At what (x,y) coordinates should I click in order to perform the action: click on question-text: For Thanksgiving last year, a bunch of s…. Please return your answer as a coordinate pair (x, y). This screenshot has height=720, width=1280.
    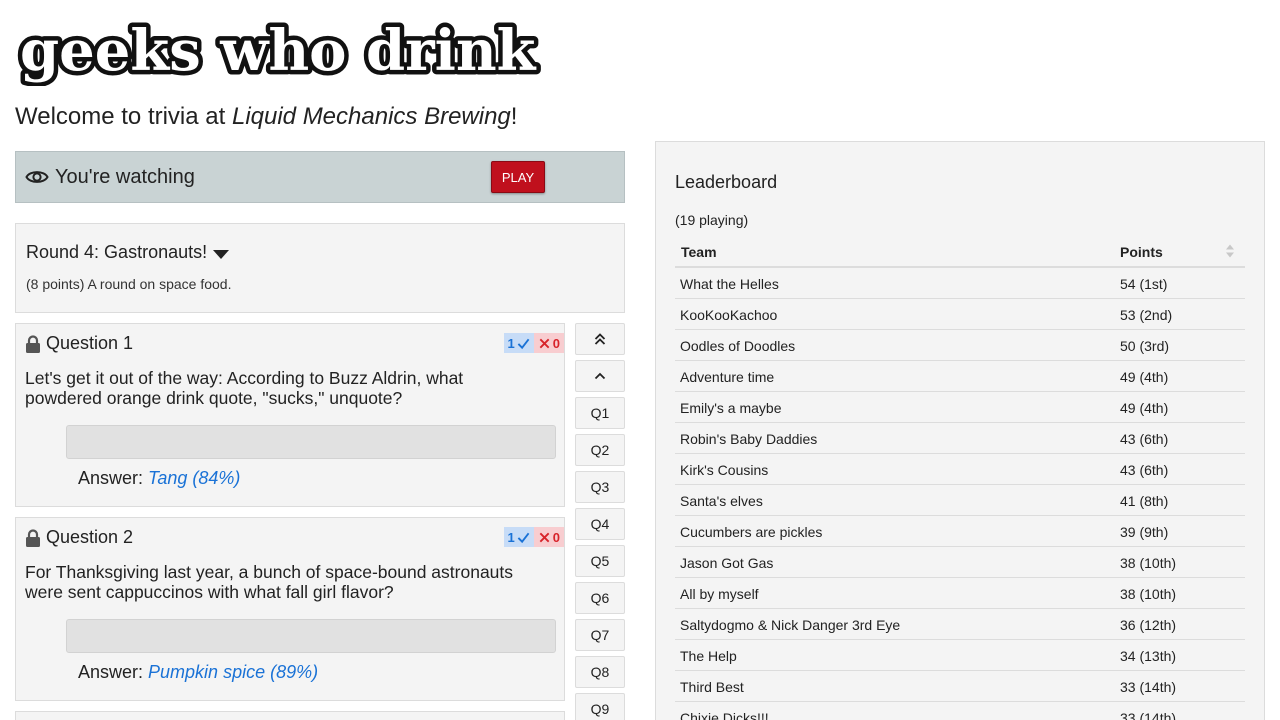
    Looking at the image, I should click on (269, 582).